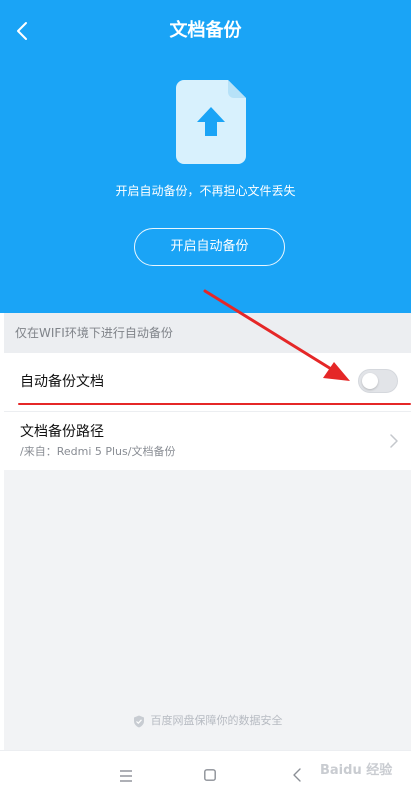 This screenshot has width=411, height=802. Describe the element at coordinates (210, 775) in the screenshot. I see `home-icon` at that location.